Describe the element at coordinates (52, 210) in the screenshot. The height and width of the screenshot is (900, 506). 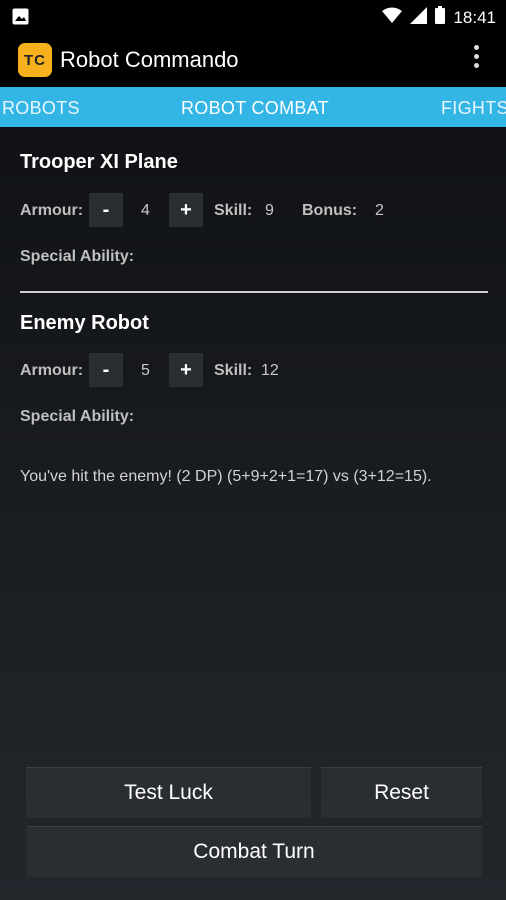
I see `player-armour-label: Armour:` at that location.